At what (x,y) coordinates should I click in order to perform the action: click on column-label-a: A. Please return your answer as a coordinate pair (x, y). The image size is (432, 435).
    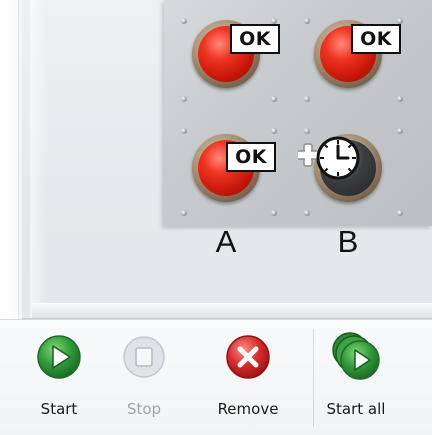
    Looking at the image, I should click on (226, 241).